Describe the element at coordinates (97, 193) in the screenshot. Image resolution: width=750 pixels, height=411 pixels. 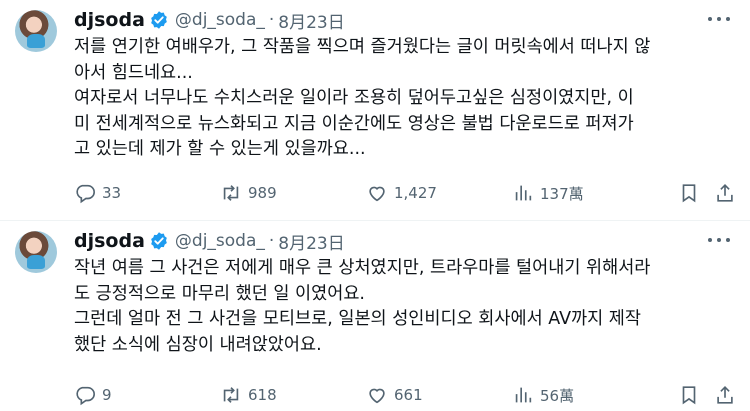
I see `reply-button: 33` at that location.